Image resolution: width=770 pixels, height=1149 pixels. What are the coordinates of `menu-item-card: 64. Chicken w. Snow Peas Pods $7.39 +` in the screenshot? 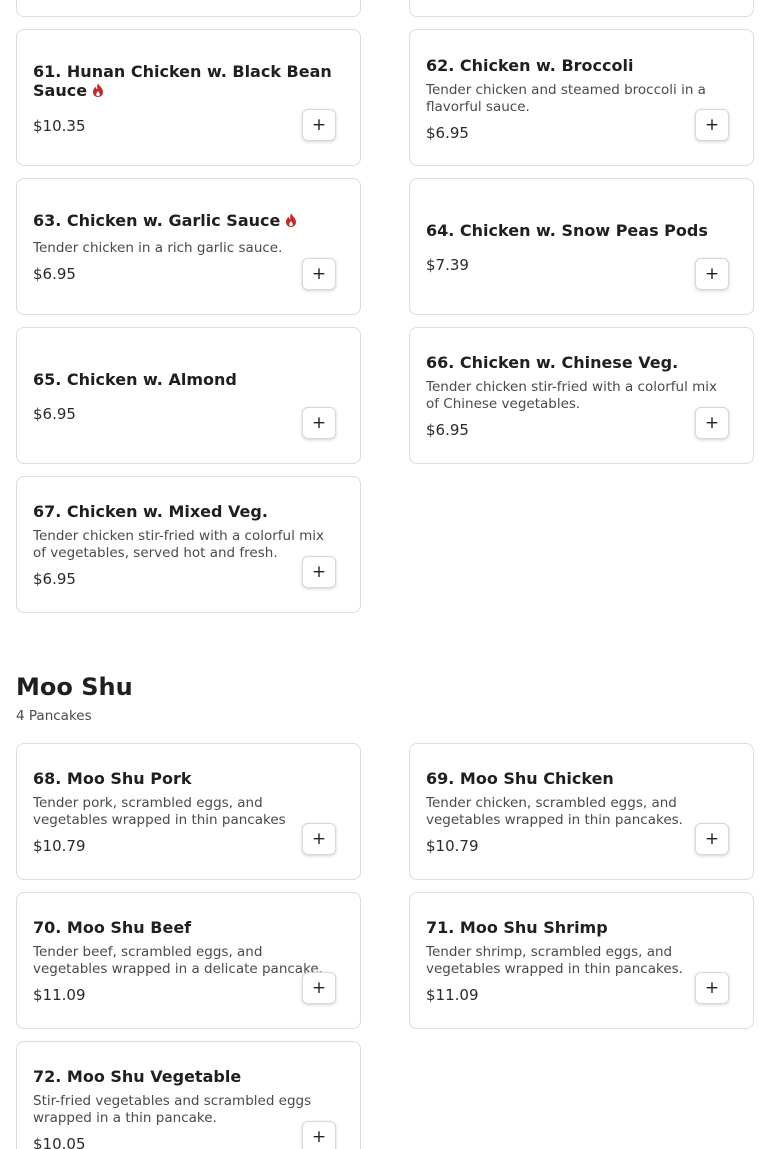 It's located at (581, 246).